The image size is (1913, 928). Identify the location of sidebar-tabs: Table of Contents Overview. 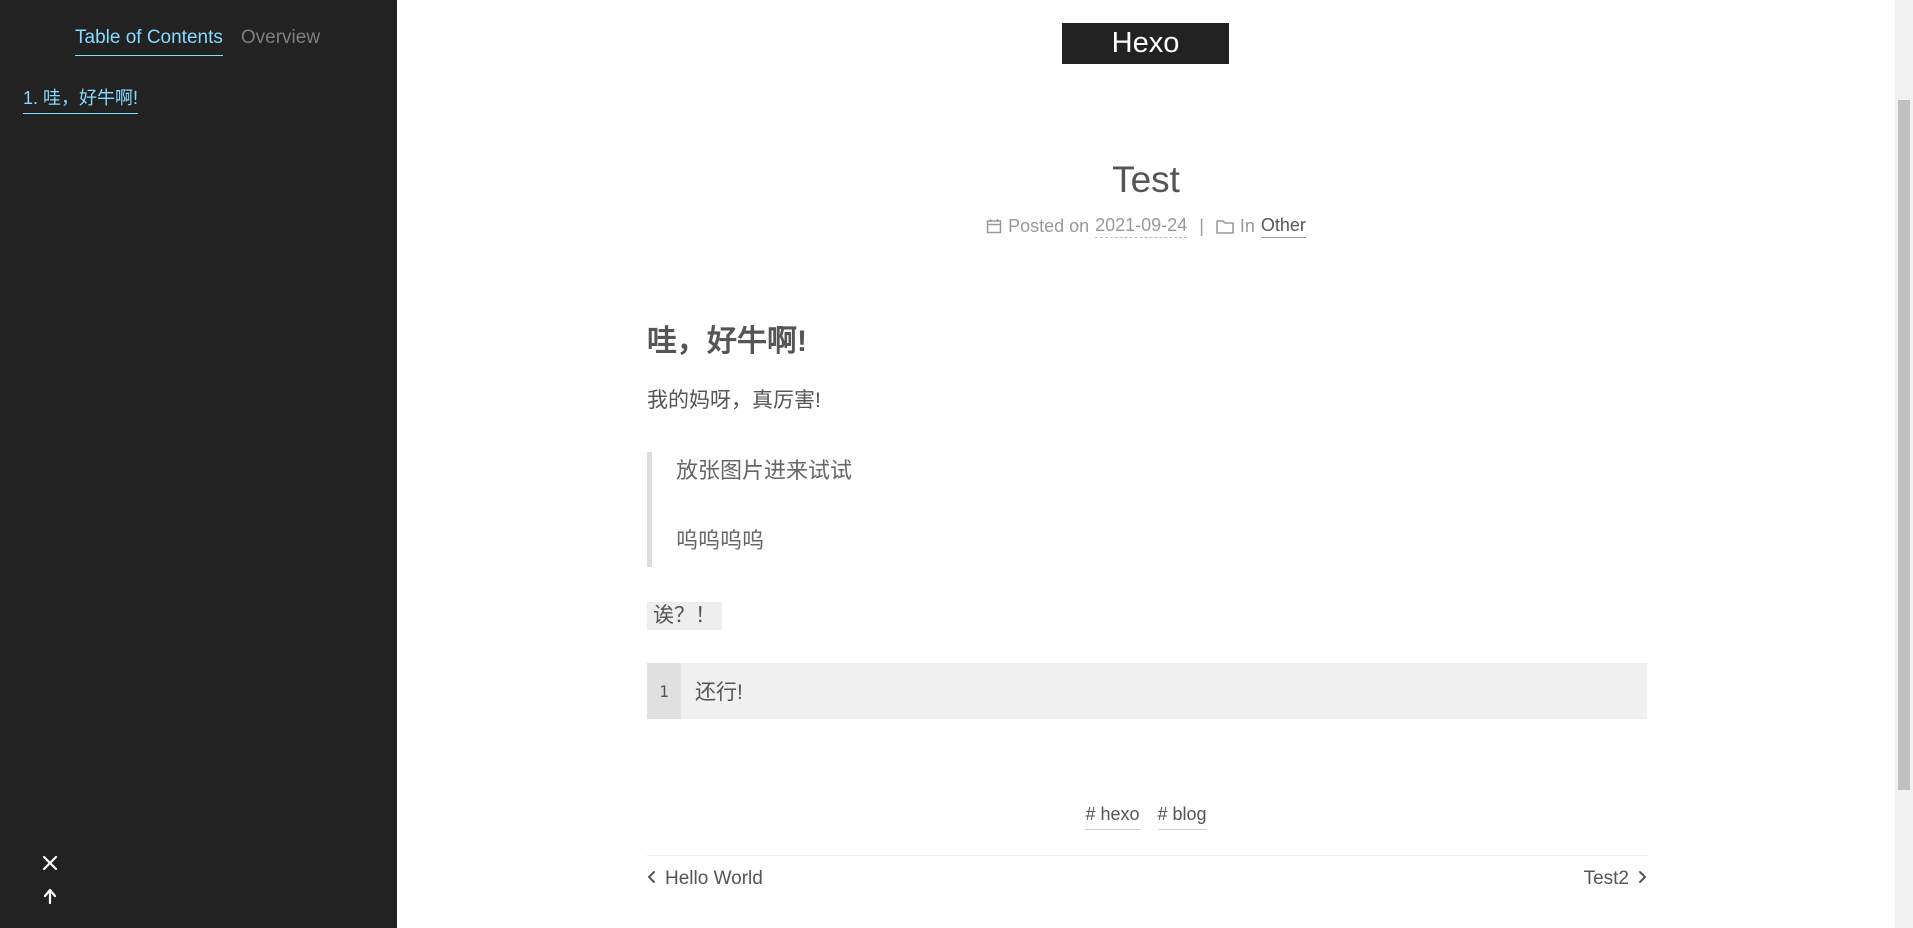
(197, 41).